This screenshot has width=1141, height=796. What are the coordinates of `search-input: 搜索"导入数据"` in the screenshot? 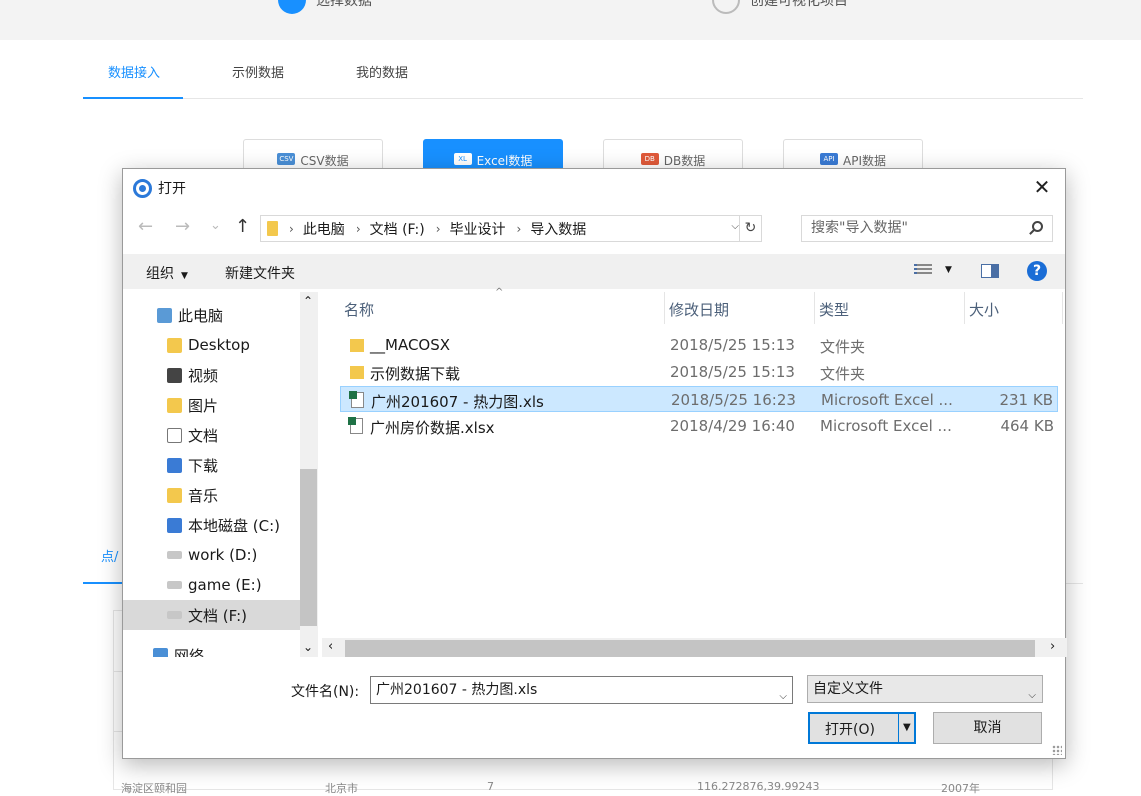 It's located at (927, 228).